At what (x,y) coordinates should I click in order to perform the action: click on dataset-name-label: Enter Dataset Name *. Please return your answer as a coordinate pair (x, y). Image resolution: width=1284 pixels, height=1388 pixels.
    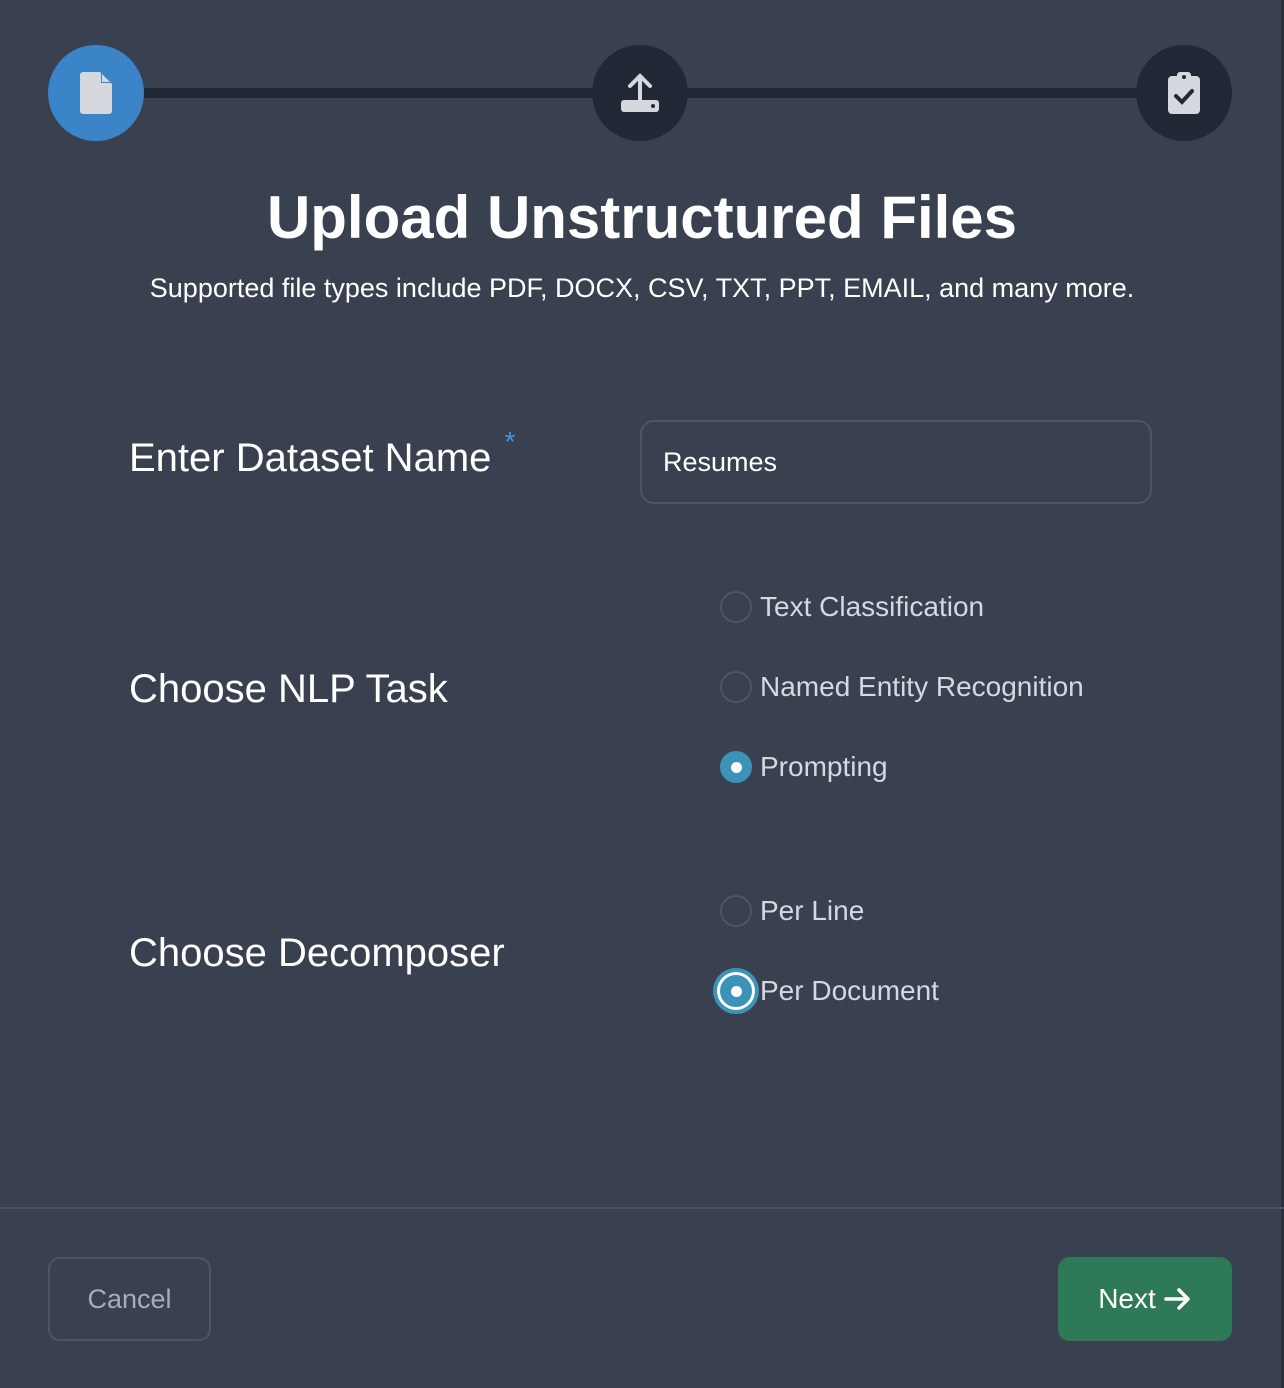
    Looking at the image, I should click on (322, 453).